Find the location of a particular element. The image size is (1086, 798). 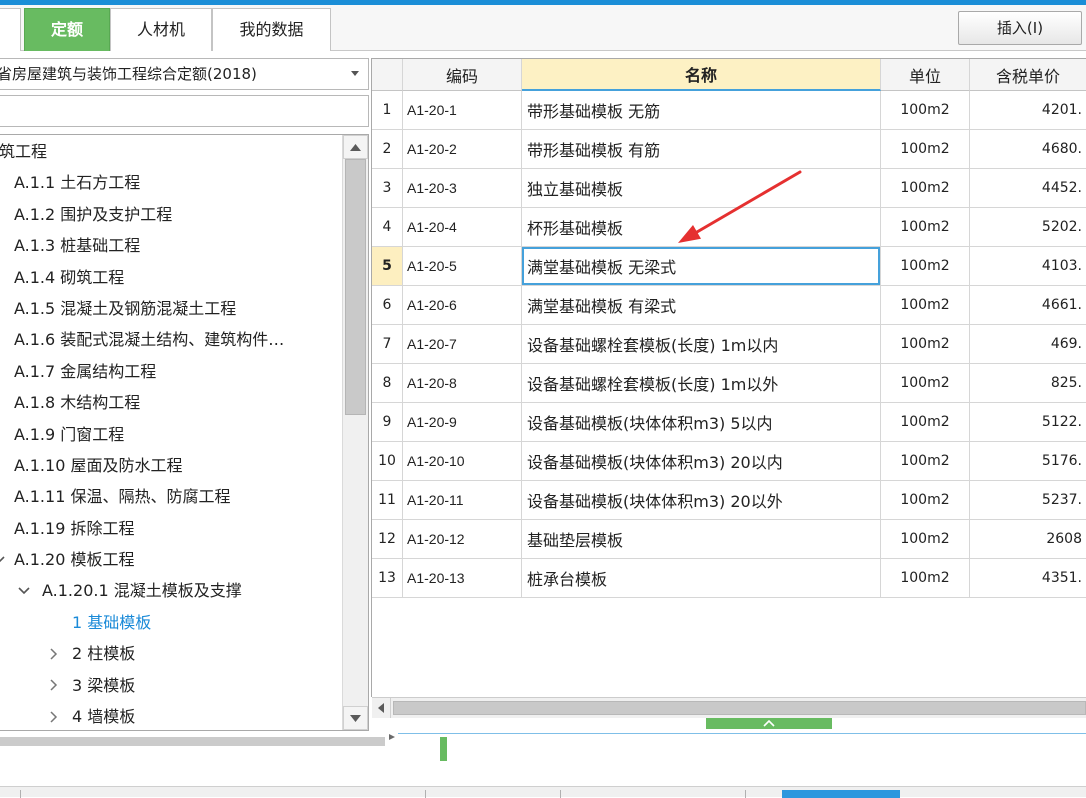

tree-item: A.1.1 土石方工程 is located at coordinates (171, 182).